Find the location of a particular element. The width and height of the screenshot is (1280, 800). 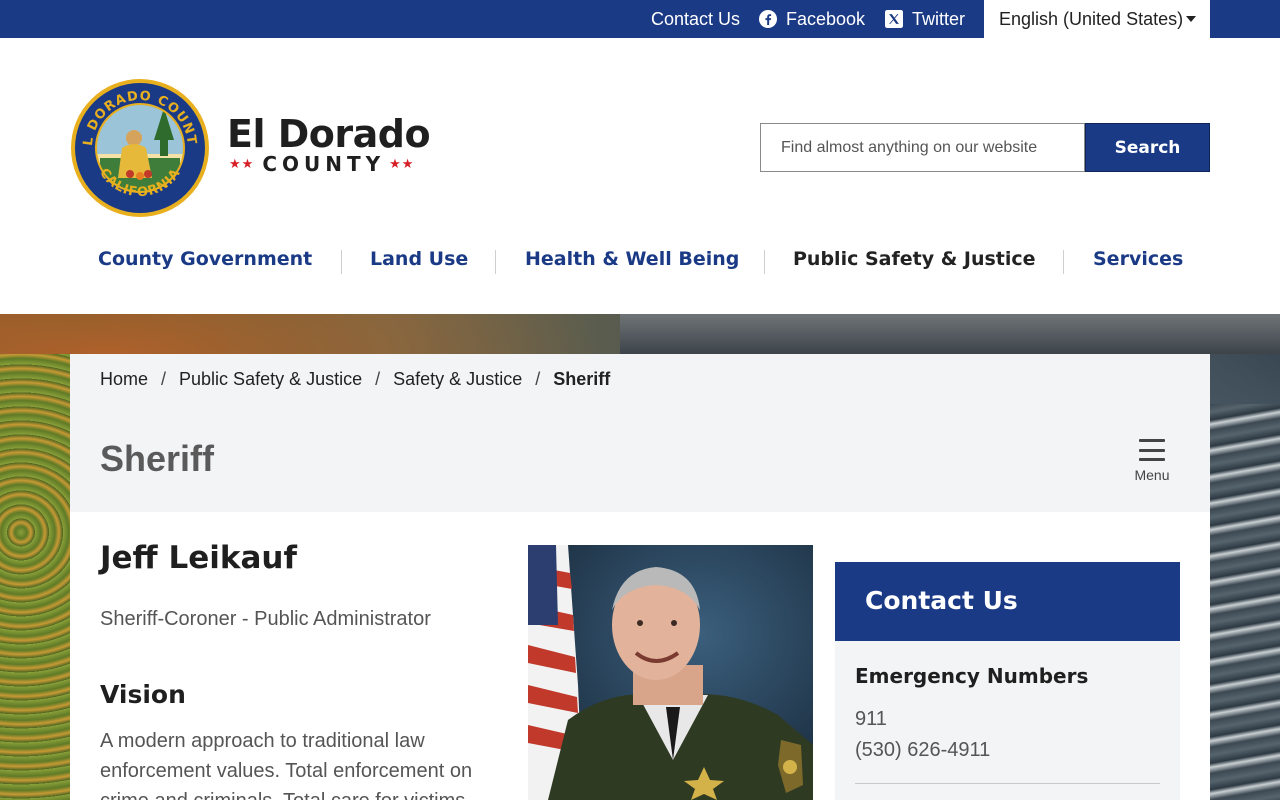

brand-subtitle: ★★ COUNTY ★★ is located at coordinates (321, 164).